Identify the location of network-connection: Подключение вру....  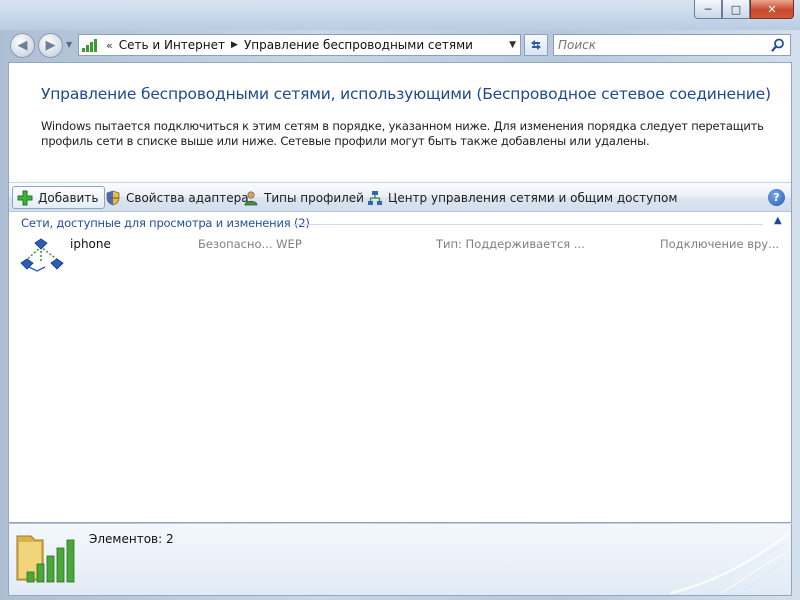
(720, 244).